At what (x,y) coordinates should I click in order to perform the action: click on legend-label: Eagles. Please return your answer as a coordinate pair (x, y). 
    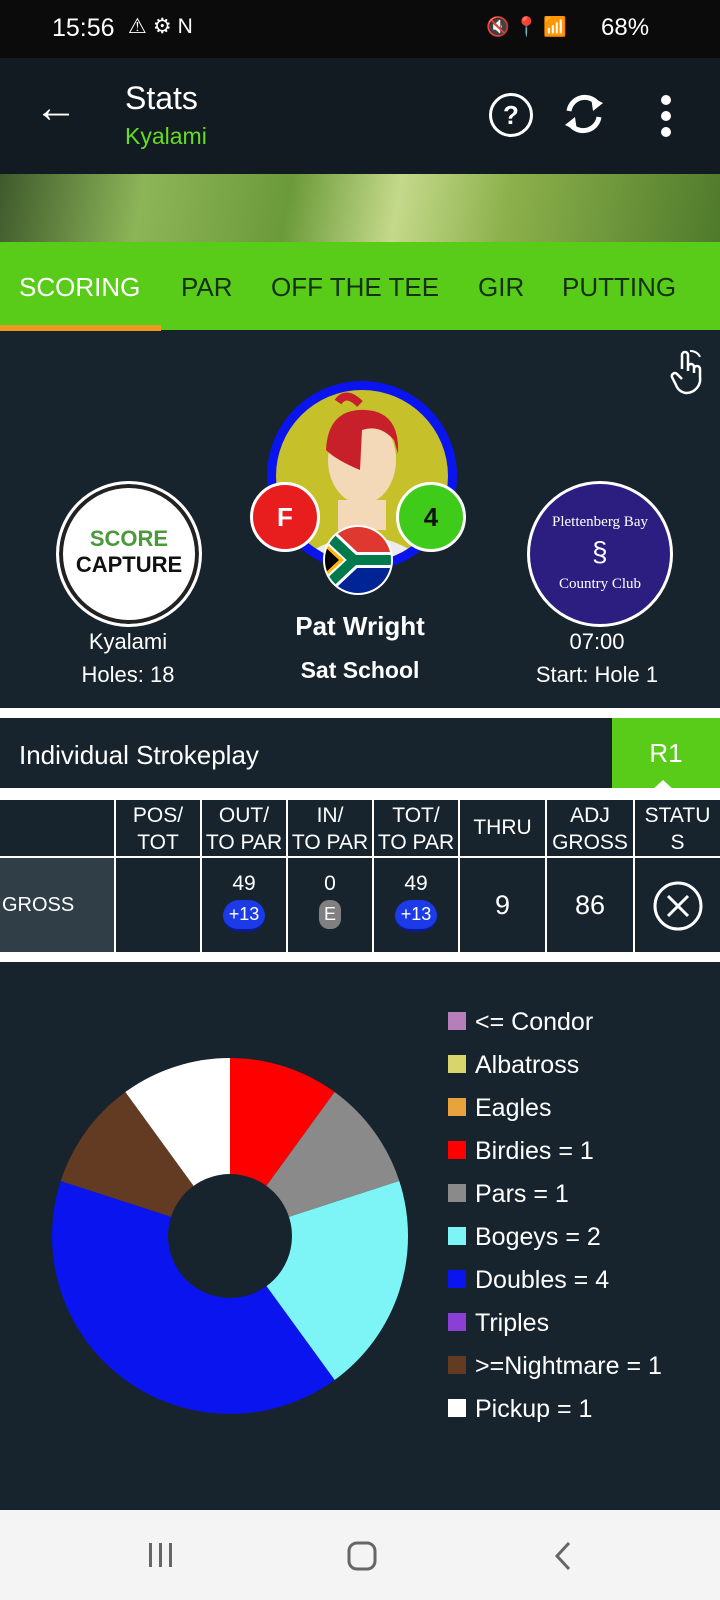
    Looking at the image, I should click on (513, 1108).